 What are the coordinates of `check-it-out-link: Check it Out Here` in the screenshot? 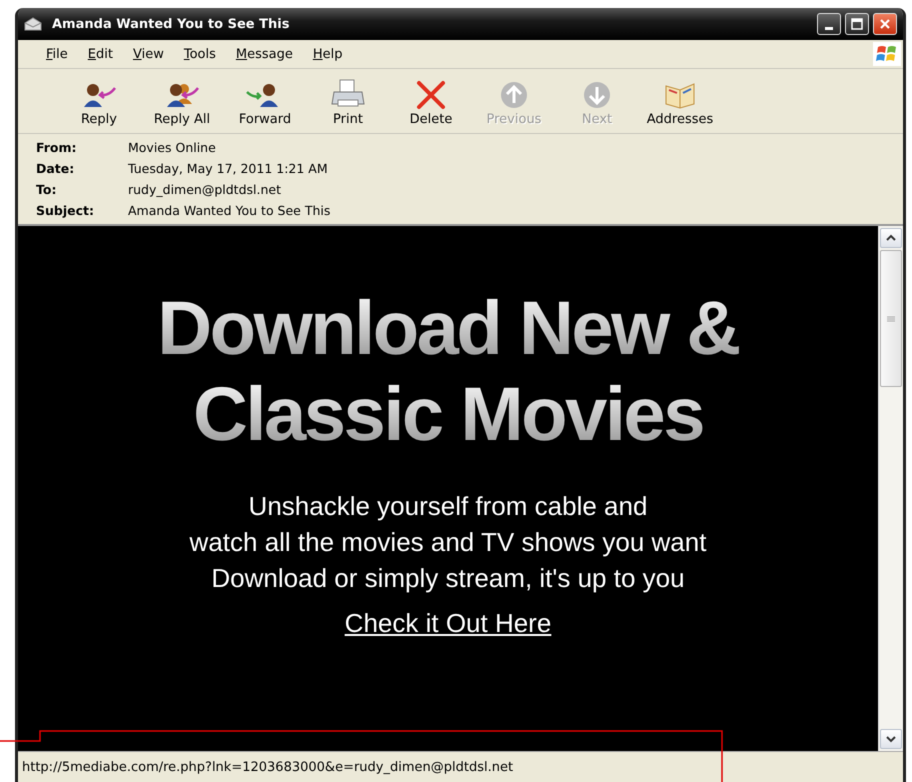 It's located at (448, 623).